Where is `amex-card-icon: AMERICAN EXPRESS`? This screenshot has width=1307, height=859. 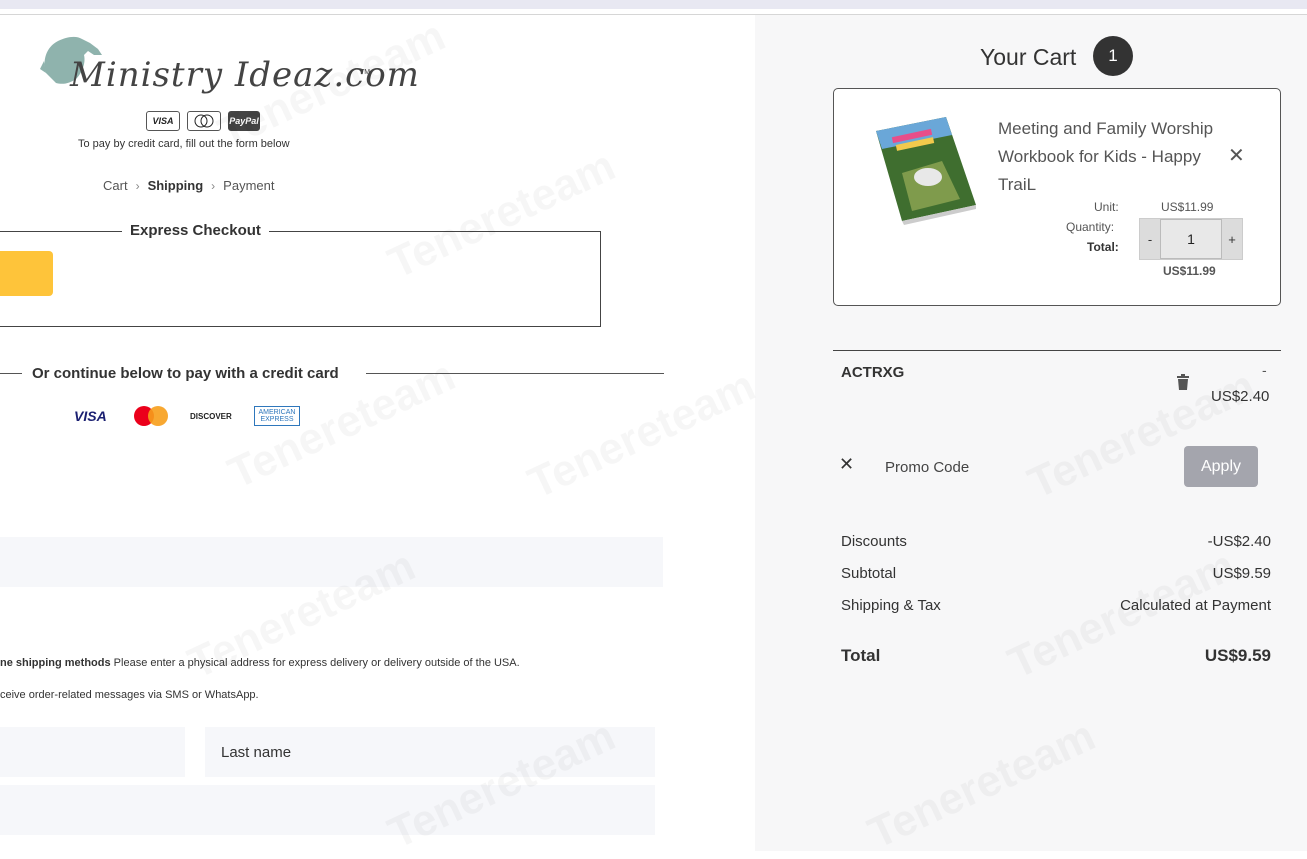 amex-card-icon: AMERICAN EXPRESS is located at coordinates (277, 416).